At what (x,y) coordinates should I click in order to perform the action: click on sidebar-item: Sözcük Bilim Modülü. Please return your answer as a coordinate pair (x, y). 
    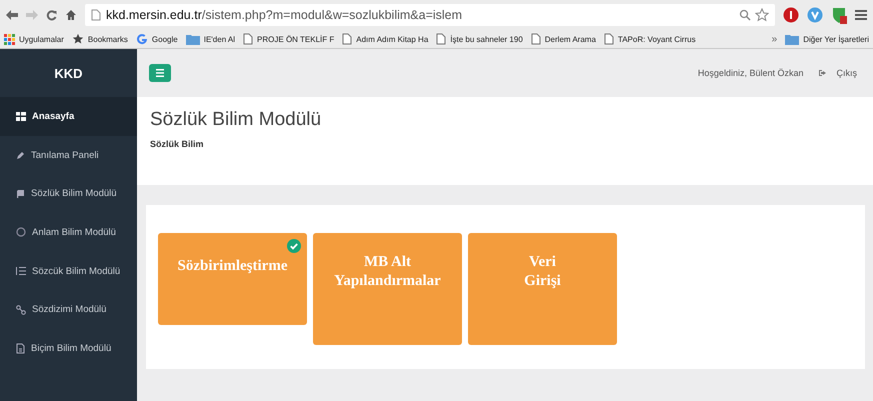
    Looking at the image, I should click on (68, 271).